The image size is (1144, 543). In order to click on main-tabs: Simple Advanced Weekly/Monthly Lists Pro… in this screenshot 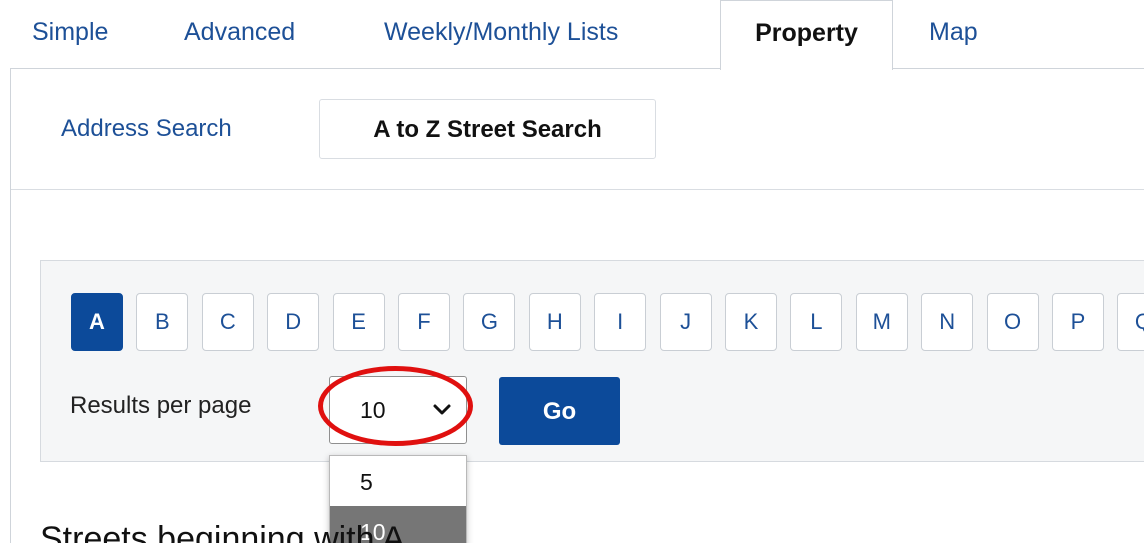, I will do `click(572, 35)`.